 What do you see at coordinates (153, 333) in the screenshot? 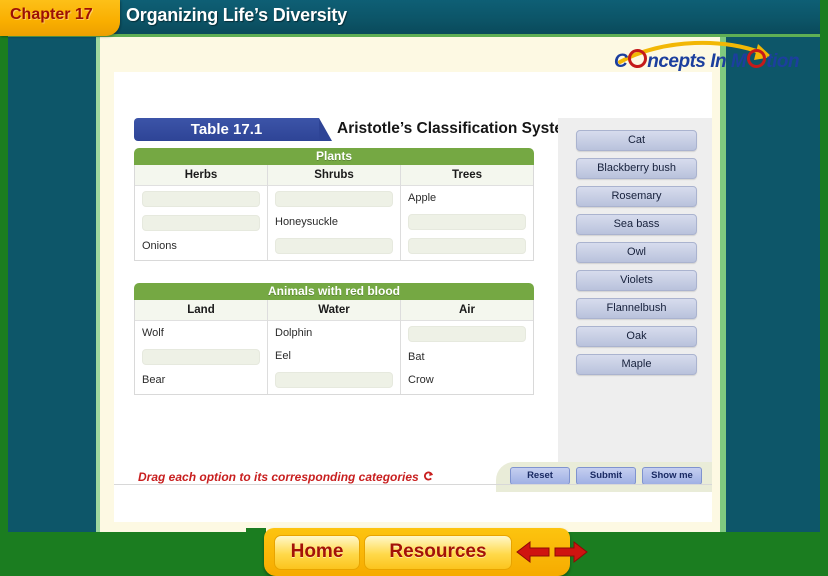
I see `table-cell: Wolf` at bounding box center [153, 333].